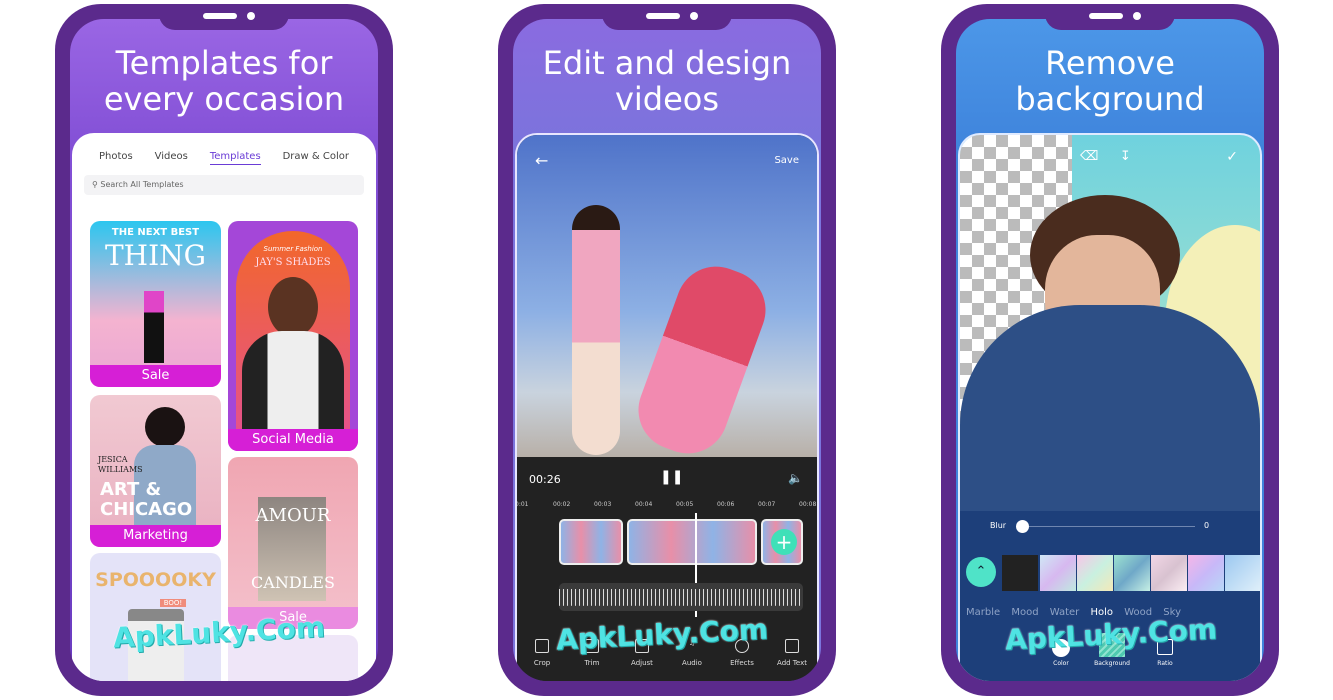 This screenshot has width=1333, height=700. What do you see at coordinates (786, 160) in the screenshot?
I see `save-button: Save` at bounding box center [786, 160].